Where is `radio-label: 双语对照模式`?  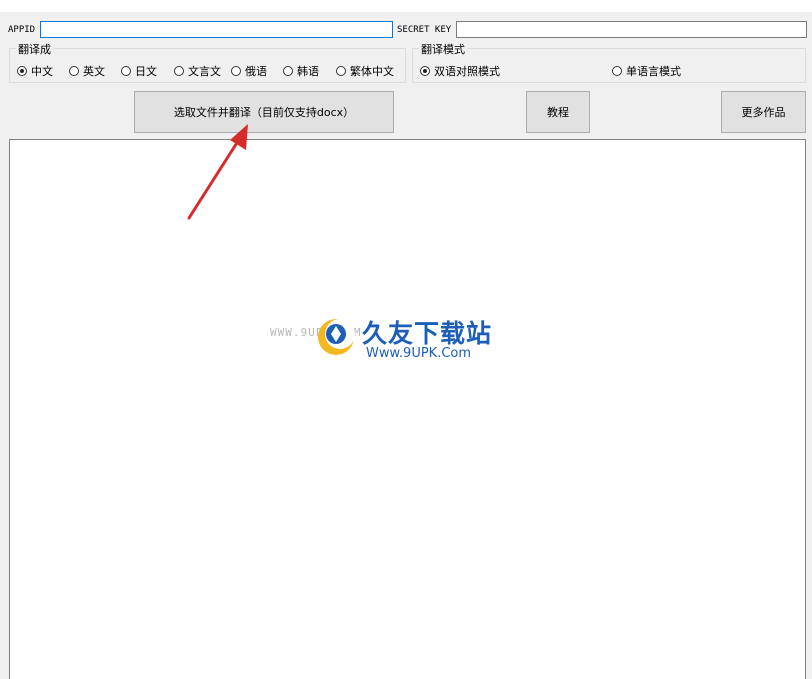 radio-label: 双语对照模式 is located at coordinates (467, 71).